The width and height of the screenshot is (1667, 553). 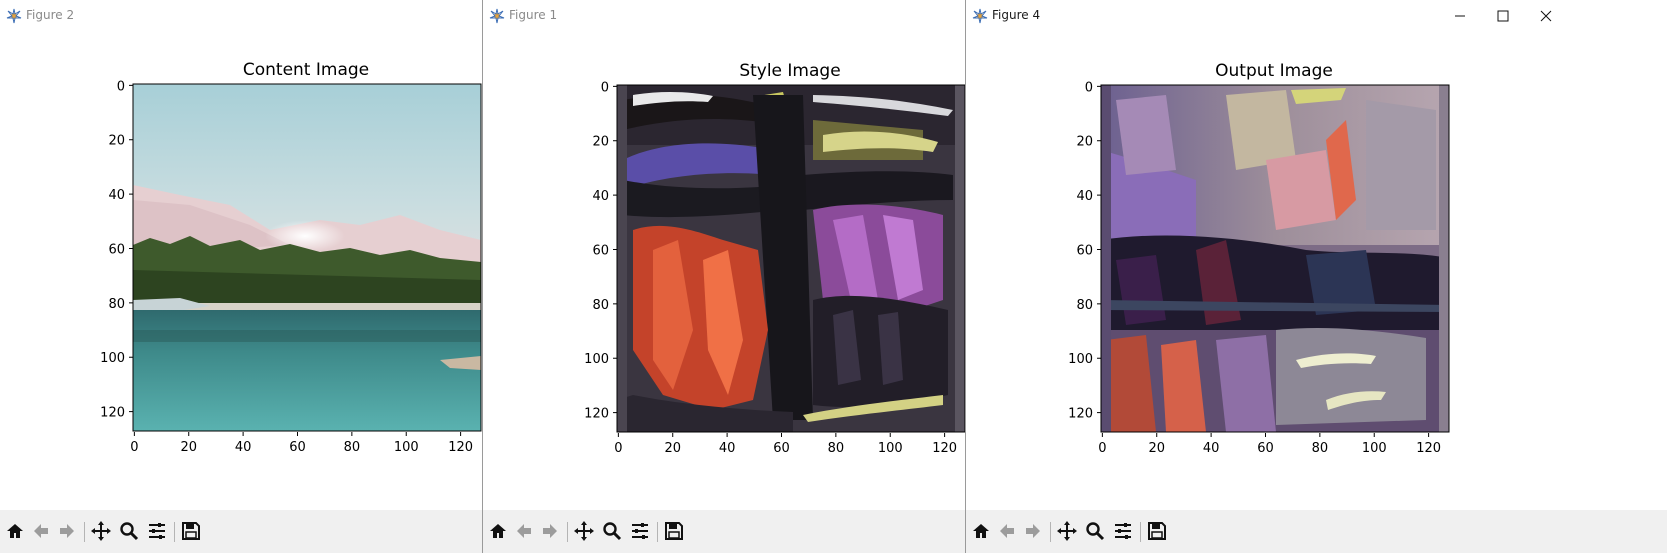 I want to click on style-image, so click(x=791, y=258).